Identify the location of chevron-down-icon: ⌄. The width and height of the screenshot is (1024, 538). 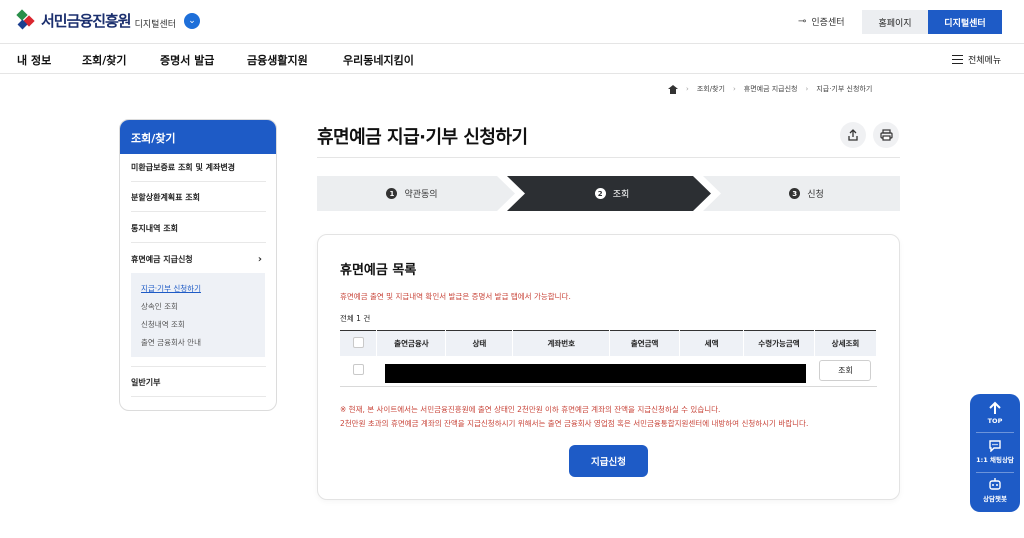
(192, 20).